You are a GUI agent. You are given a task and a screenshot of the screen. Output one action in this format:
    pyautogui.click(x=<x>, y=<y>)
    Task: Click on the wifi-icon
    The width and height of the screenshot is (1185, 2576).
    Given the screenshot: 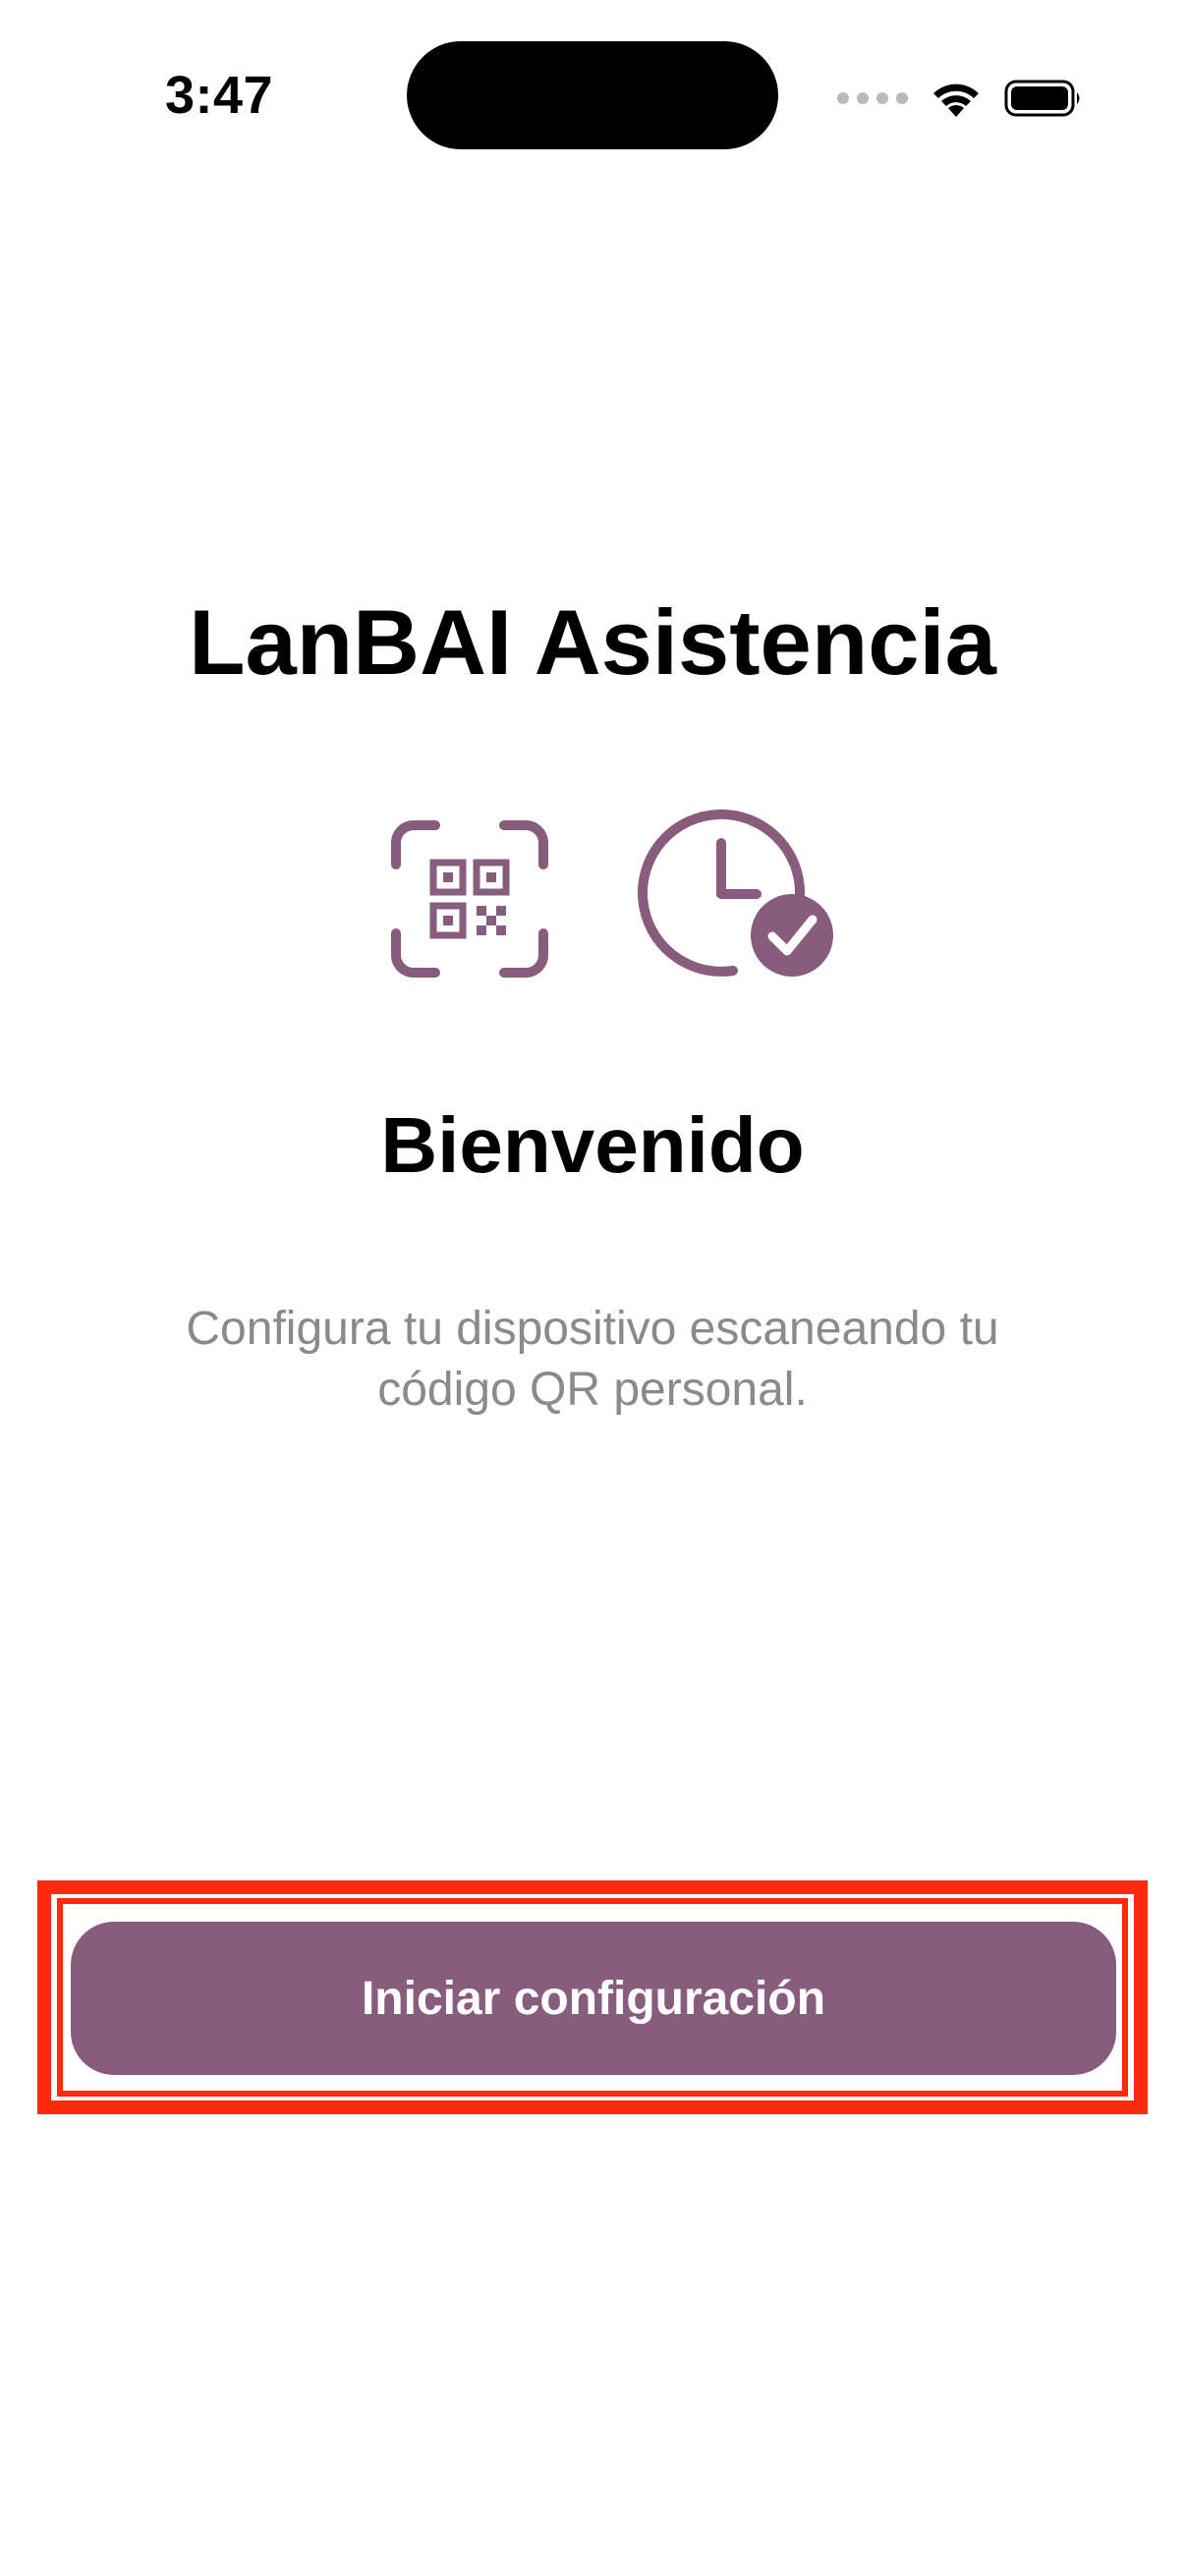 What is the action you would take?
    pyautogui.click(x=956, y=100)
    